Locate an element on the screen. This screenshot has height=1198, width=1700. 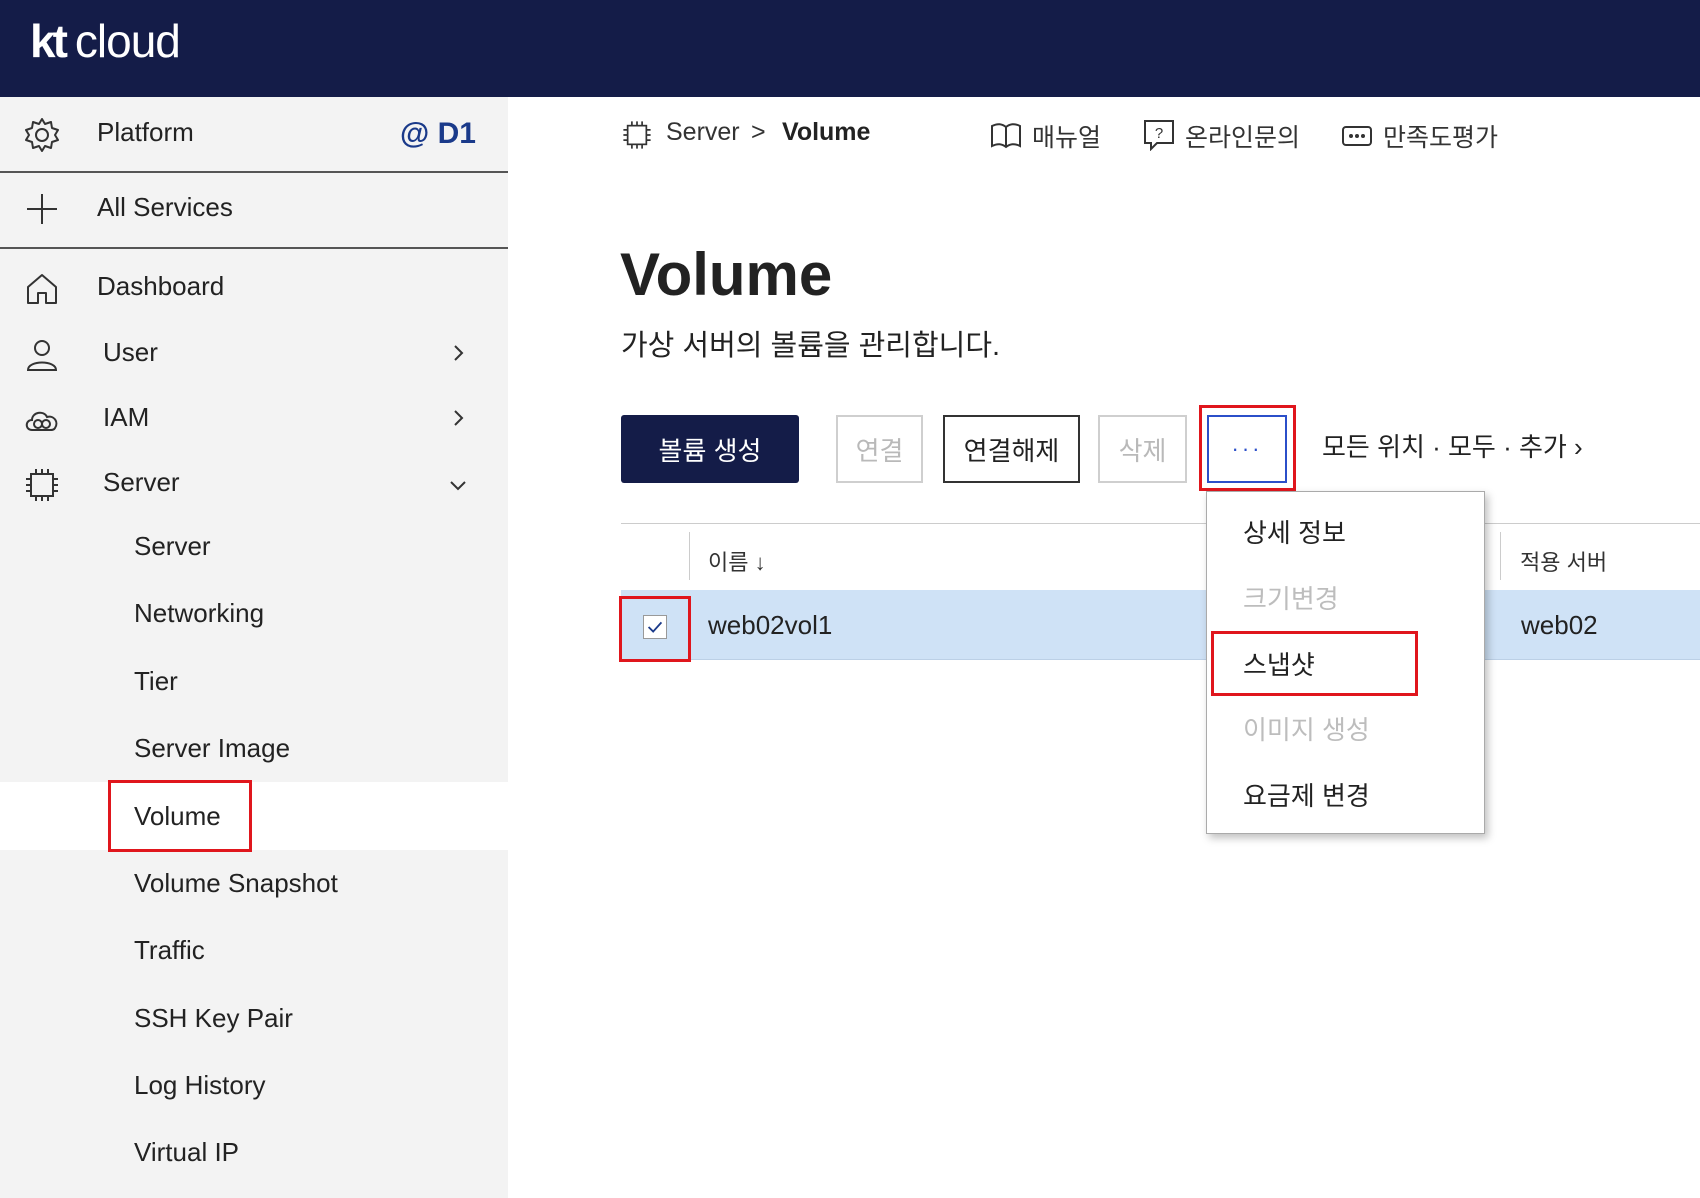
active-item-highlight is located at coordinates (254, 816).